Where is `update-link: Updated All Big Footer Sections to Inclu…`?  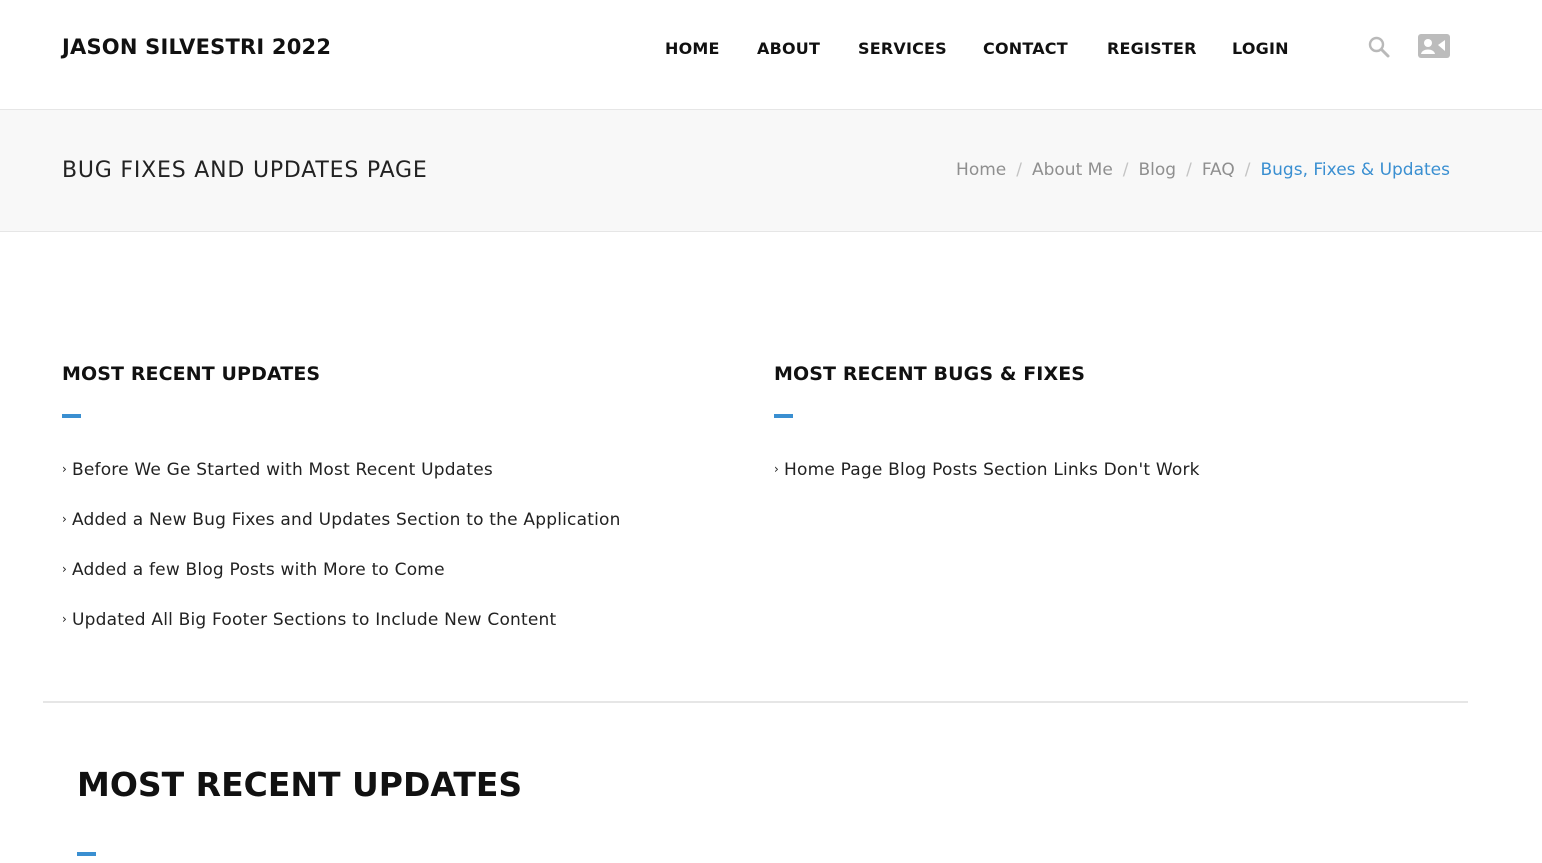
update-link: Updated All Big Footer Sections to Inclu… is located at coordinates (314, 620).